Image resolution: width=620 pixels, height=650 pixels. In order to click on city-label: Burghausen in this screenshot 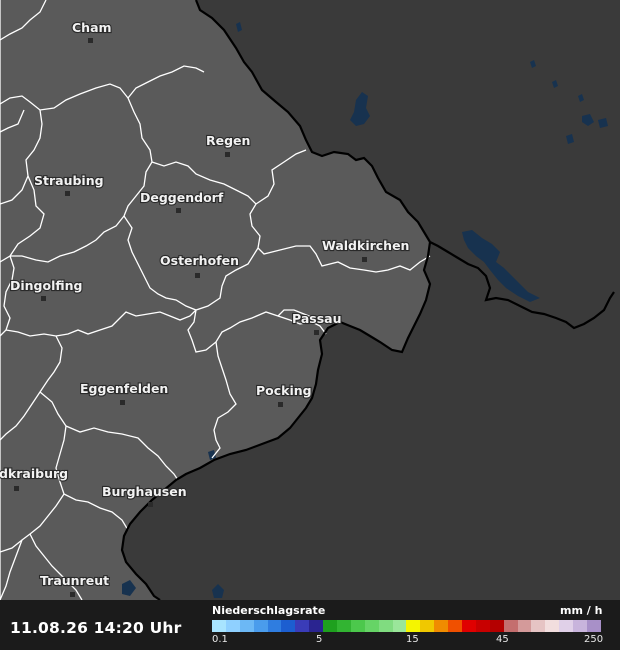, I will do `click(144, 491)`.